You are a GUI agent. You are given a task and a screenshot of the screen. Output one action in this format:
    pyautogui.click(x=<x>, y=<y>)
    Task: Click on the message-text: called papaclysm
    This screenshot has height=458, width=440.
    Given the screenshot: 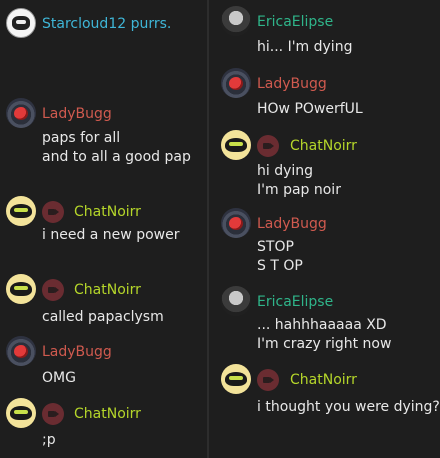 What is the action you would take?
    pyautogui.click(x=103, y=317)
    